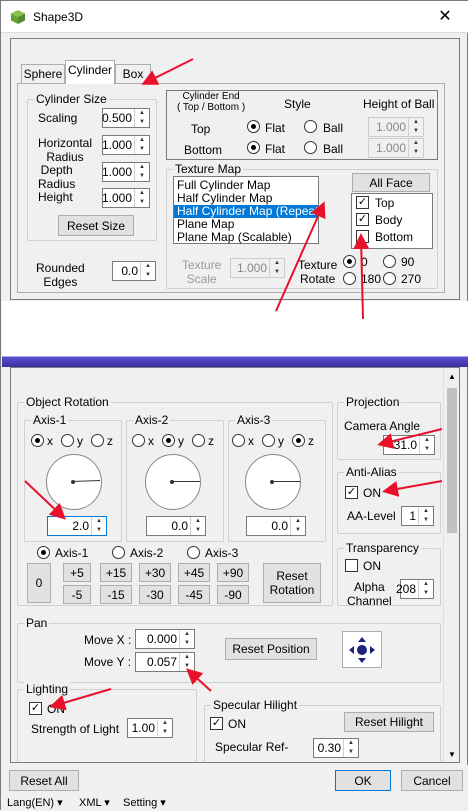  What do you see at coordinates (165, 662) in the screenshot?
I see `move-y-input: 0.057 ▲ ▼` at bounding box center [165, 662].